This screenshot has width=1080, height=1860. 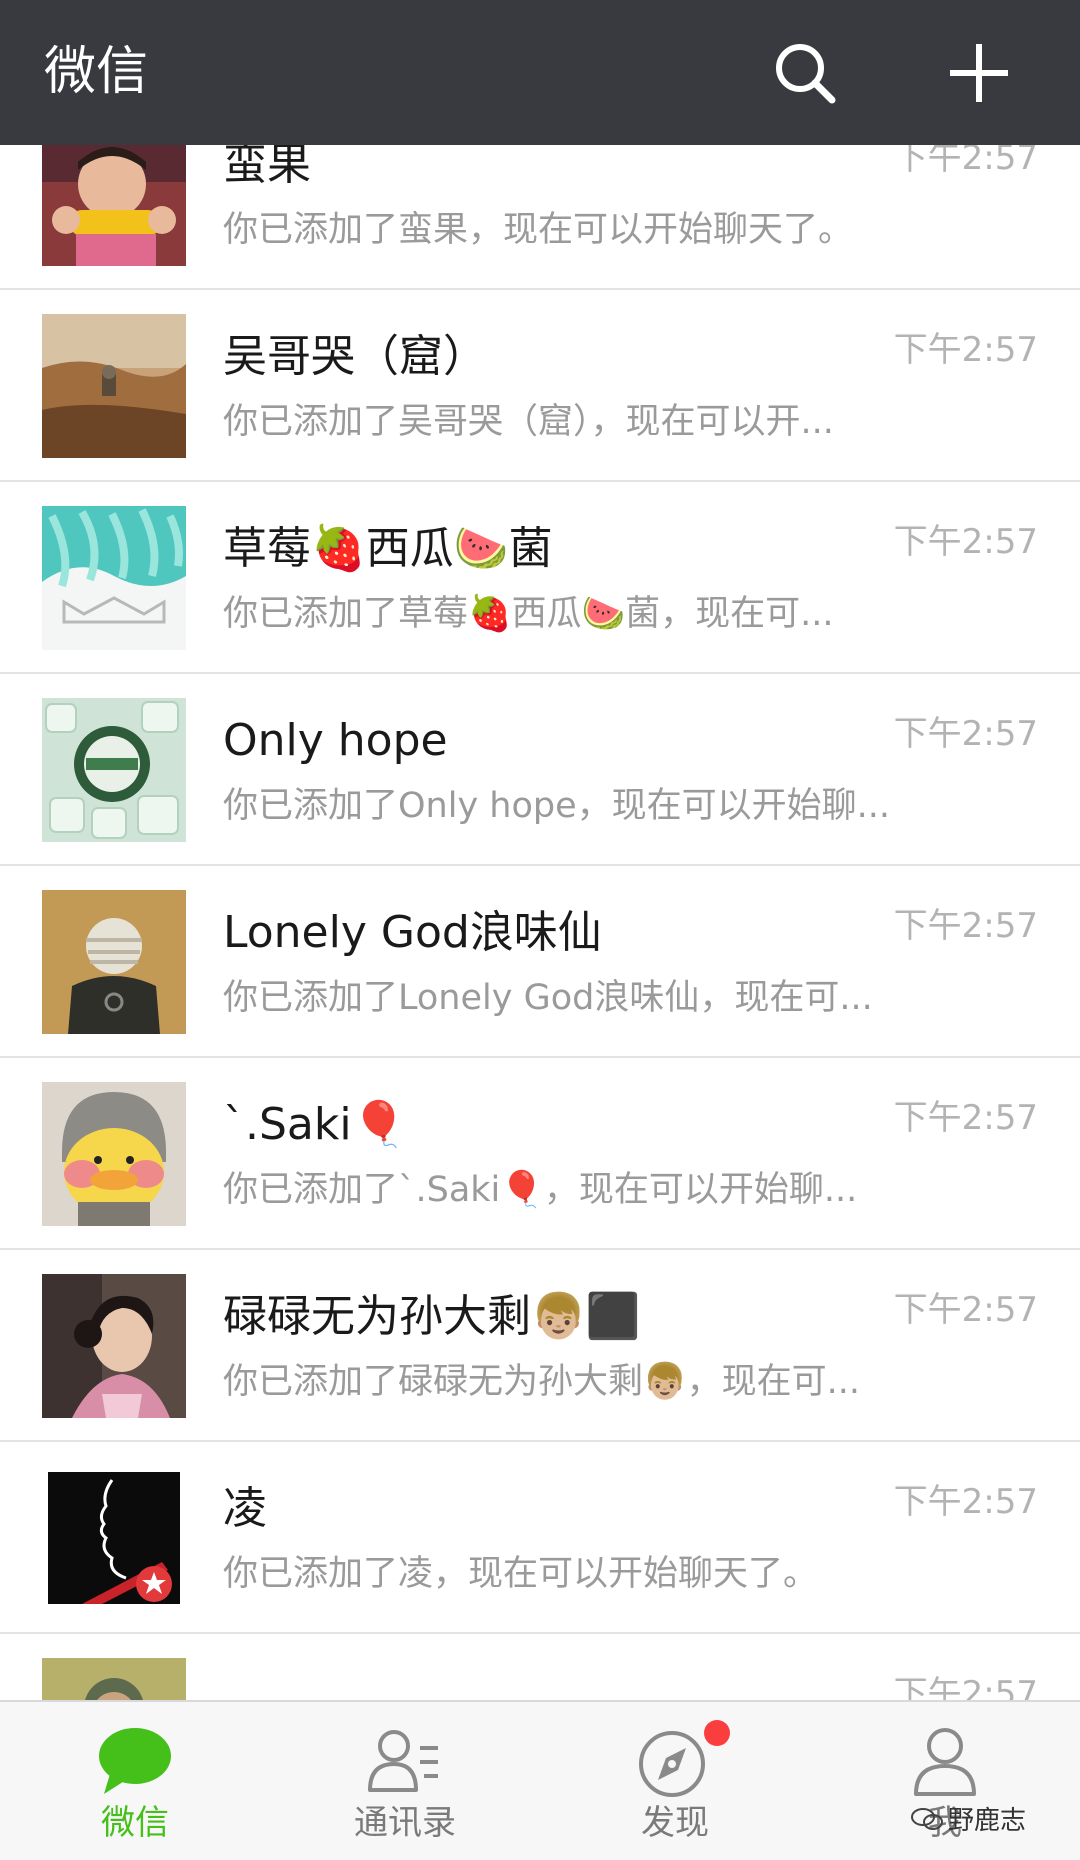 What do you see at coordinates (540, 386) in the screenshot?
I see `chat-row: 吴哥哭（窟） 你已添加了吴哥哭（窟），现在可以开... 下午2:57` at bounding box center [540, 386].